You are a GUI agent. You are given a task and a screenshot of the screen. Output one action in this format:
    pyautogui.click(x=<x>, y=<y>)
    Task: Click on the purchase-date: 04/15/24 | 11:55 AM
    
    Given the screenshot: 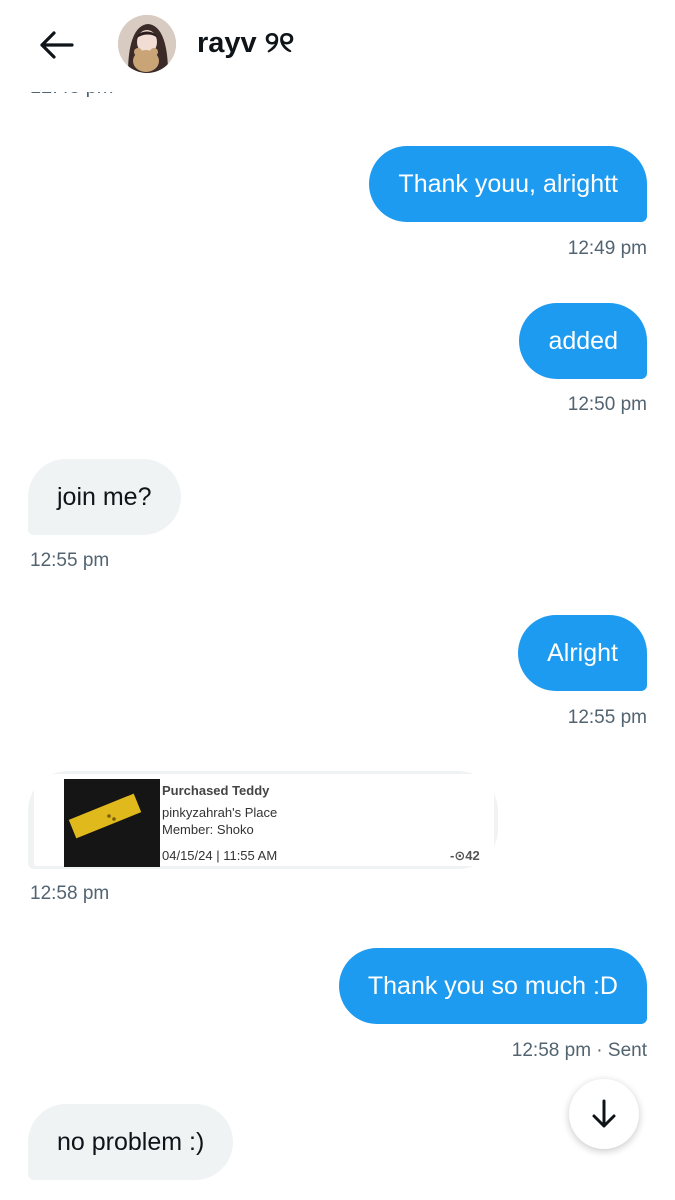 What is the action you would take?
    pyautogui.click(x=220, y=855)
    